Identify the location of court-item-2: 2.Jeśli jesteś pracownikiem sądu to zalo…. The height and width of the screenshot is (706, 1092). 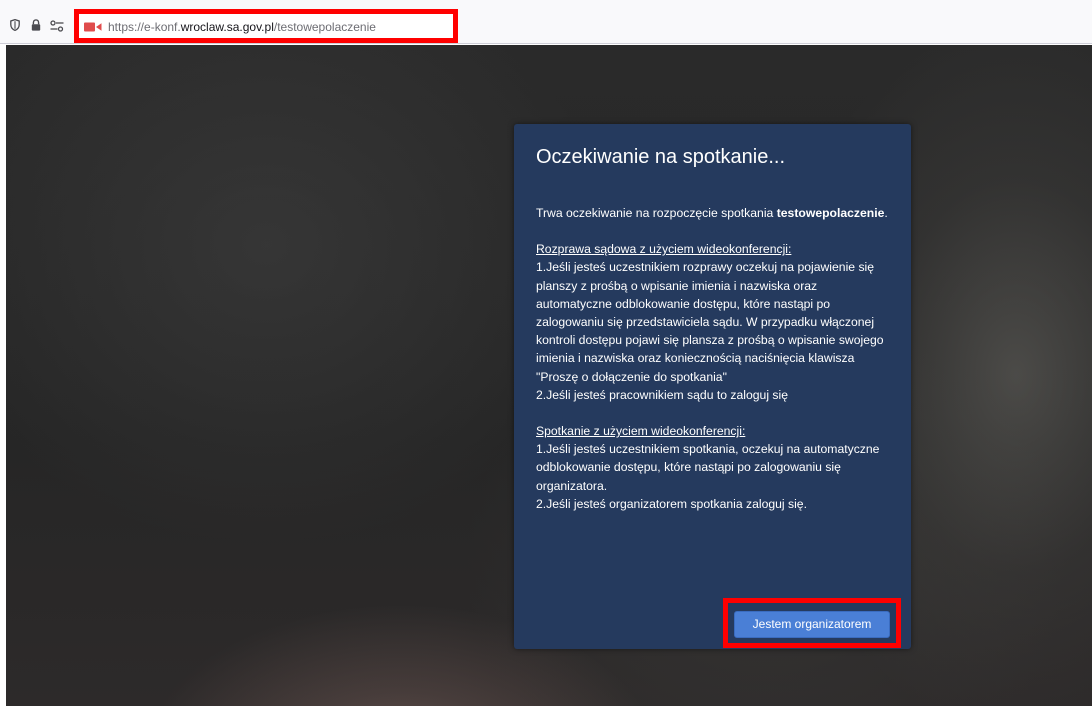
(662, 394).